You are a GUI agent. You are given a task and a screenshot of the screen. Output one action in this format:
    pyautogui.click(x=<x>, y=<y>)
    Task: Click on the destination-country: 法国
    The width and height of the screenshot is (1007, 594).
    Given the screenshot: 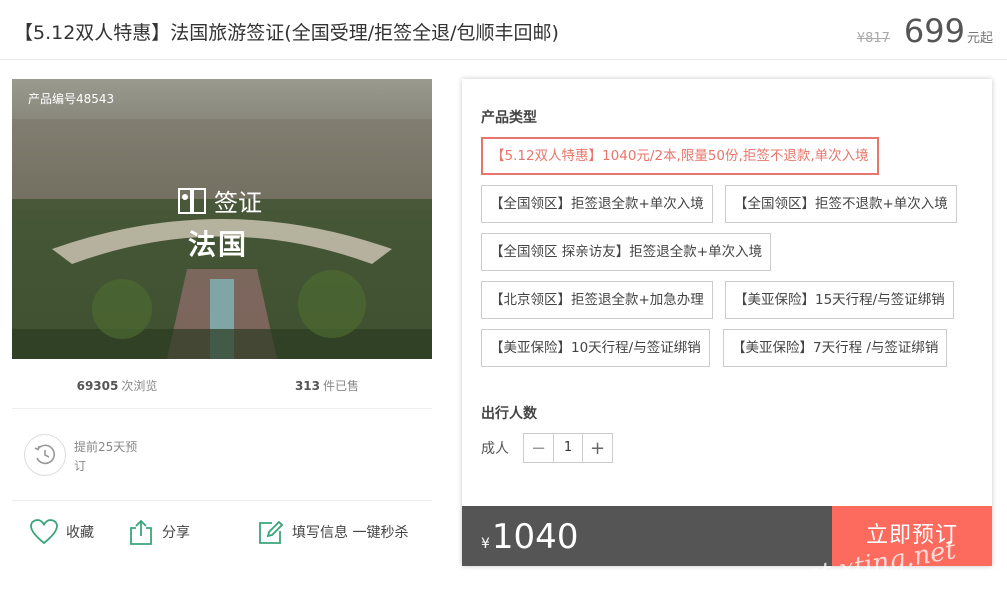 What is the action you would take?
    pyautogui.click(x=218, y=244)
    